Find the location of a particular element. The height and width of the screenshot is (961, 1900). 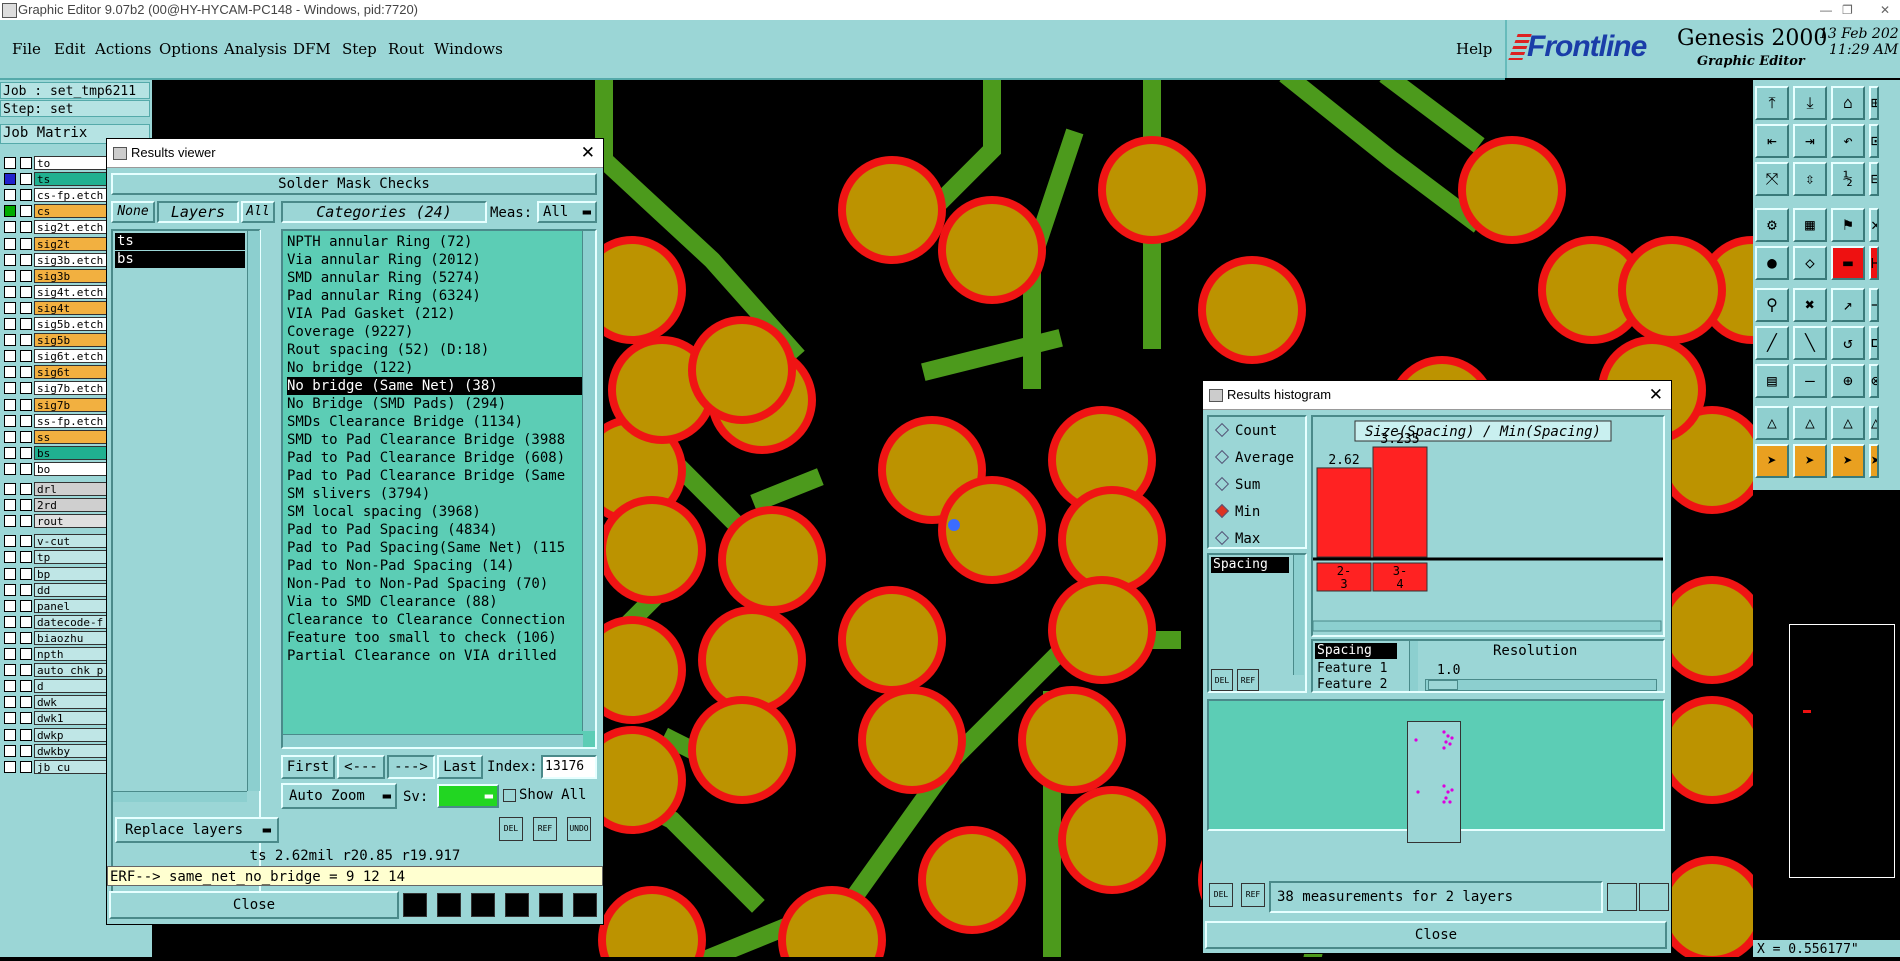

category-item: Coverage (9227) is located at coordinates (434, 332).